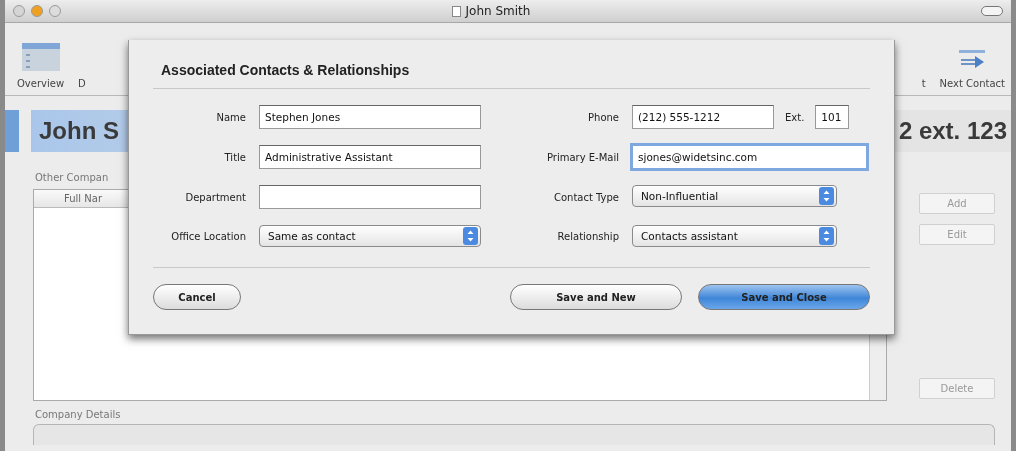 The width and height of the screenshot is (1016, 451). I want to click on field-label: Department, so click(215, 197).